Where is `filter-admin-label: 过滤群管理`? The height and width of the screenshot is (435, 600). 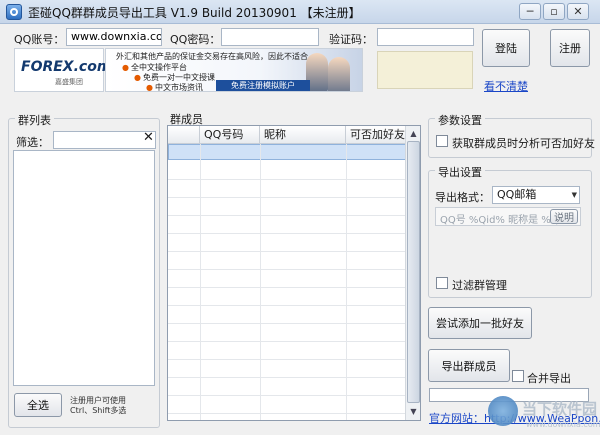 filter-admin-label: 过滤群管理 is located at coordinates (479, 285).